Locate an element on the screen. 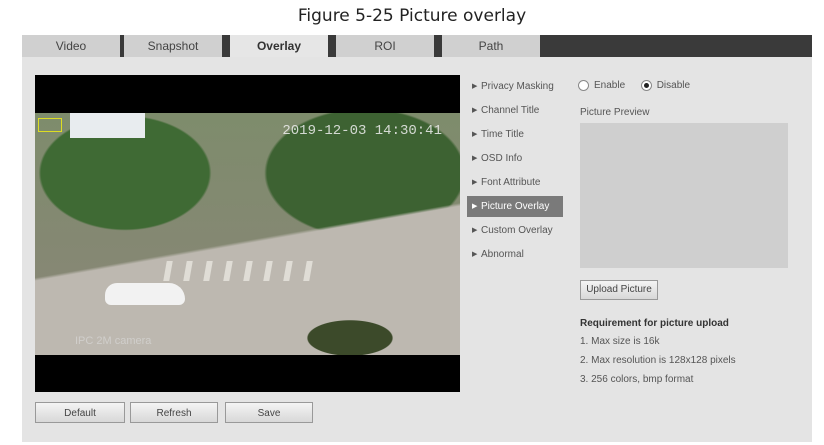  requirement-3: 3. 256 colors, bmp format is located at coordinates (637, 379).